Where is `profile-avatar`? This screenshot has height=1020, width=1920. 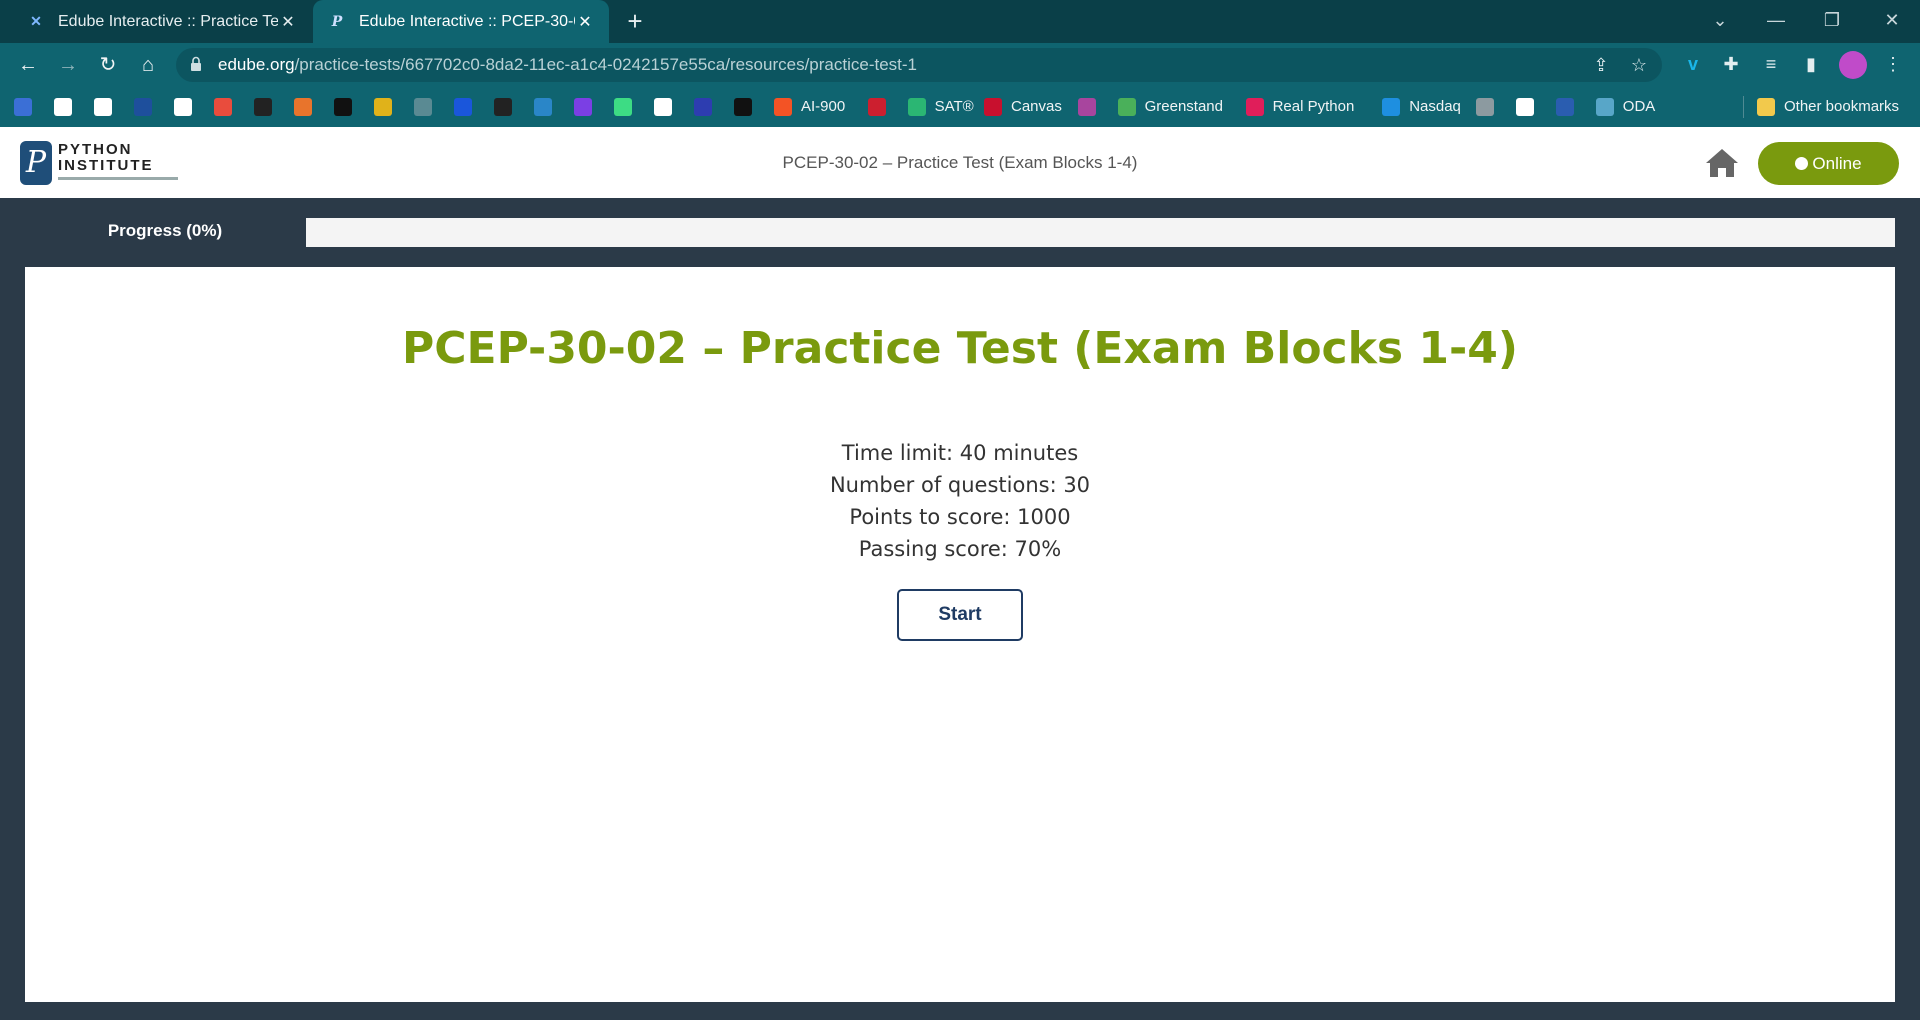 profile-avatar is located at coordinates (1853, 65).